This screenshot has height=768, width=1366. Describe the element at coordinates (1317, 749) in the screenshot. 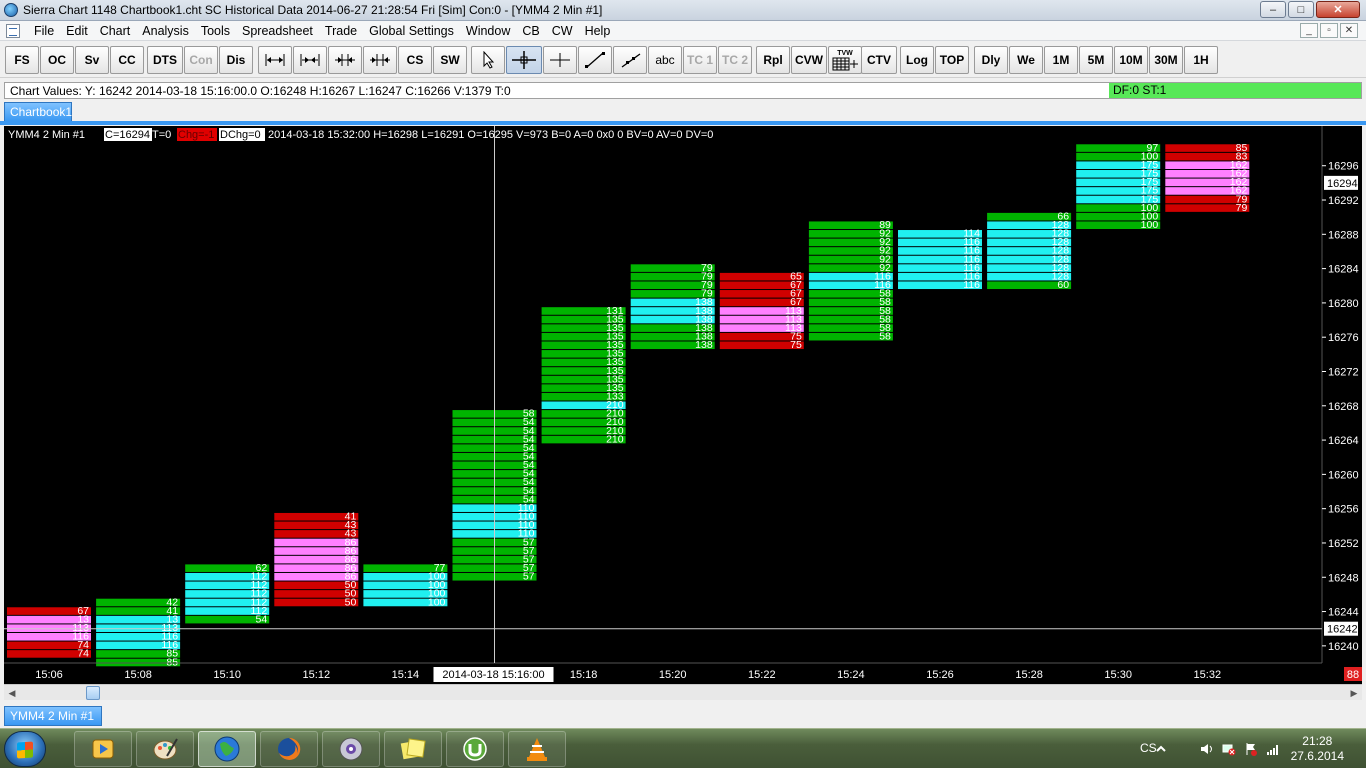

I see `system-clock: 21:28 27.6.2014` at that location.